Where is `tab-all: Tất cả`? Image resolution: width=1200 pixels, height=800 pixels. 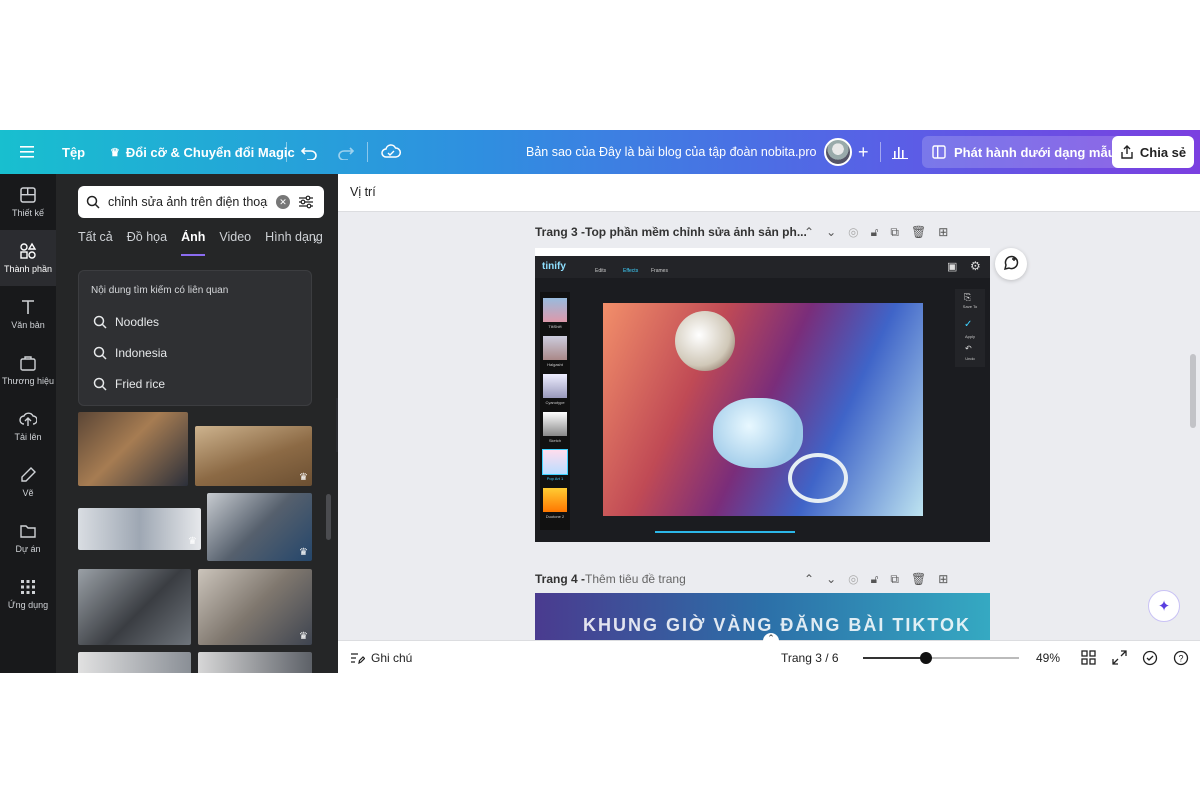 tab-all: Tất cả is located at coordinates (95, 243).